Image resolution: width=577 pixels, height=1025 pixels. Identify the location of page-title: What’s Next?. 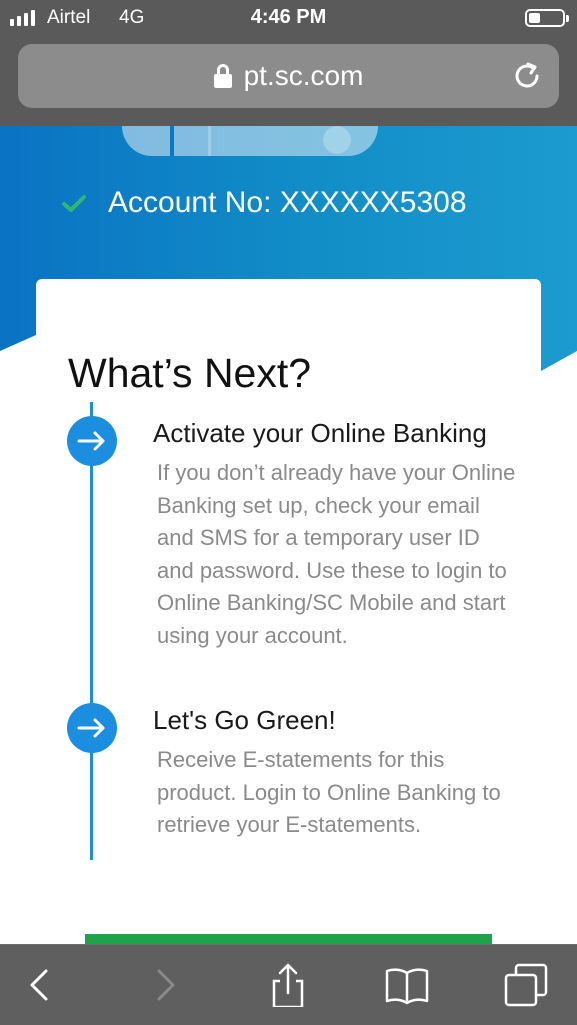
(190, 373).